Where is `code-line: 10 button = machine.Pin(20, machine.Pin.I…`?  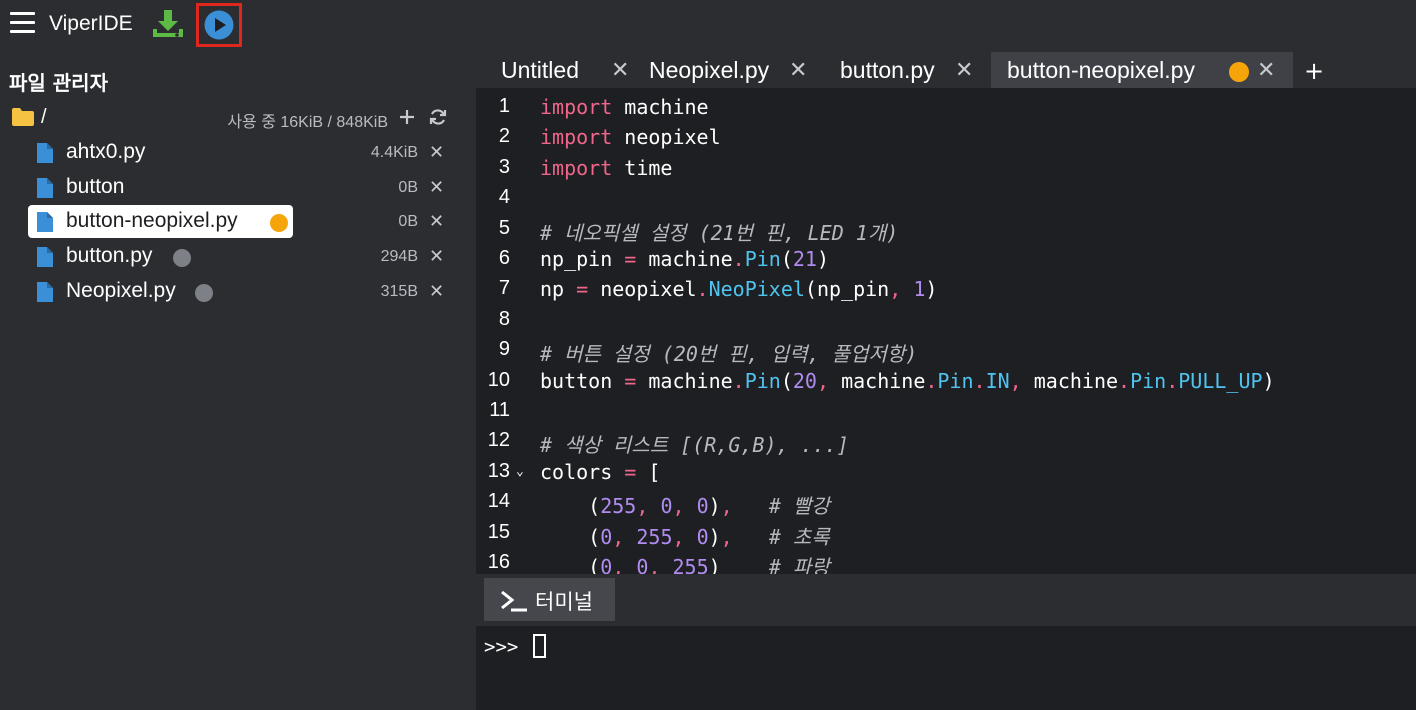
code-line: 10 button = machine.Pin(20, machine.Pin.I… is located at coordinates (946, 384).